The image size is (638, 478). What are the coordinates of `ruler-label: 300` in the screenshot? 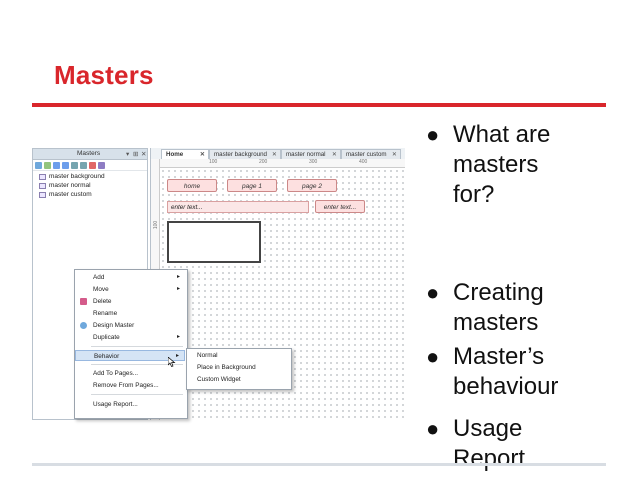 It's located at (313, 162).